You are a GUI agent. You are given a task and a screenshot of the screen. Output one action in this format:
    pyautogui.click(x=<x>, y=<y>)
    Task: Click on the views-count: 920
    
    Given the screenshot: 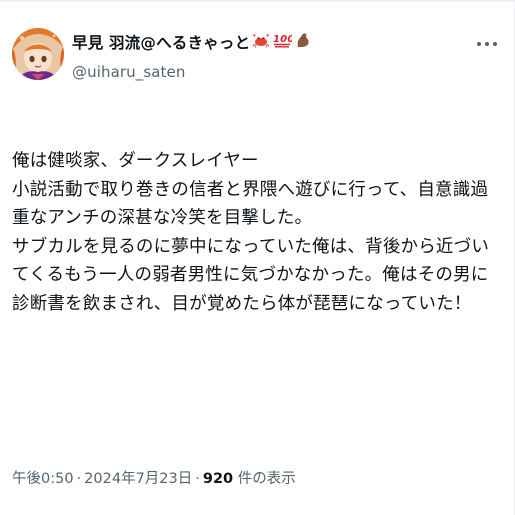 What is the action you would take?
    pyautogui.click(x=218, y=479)
    